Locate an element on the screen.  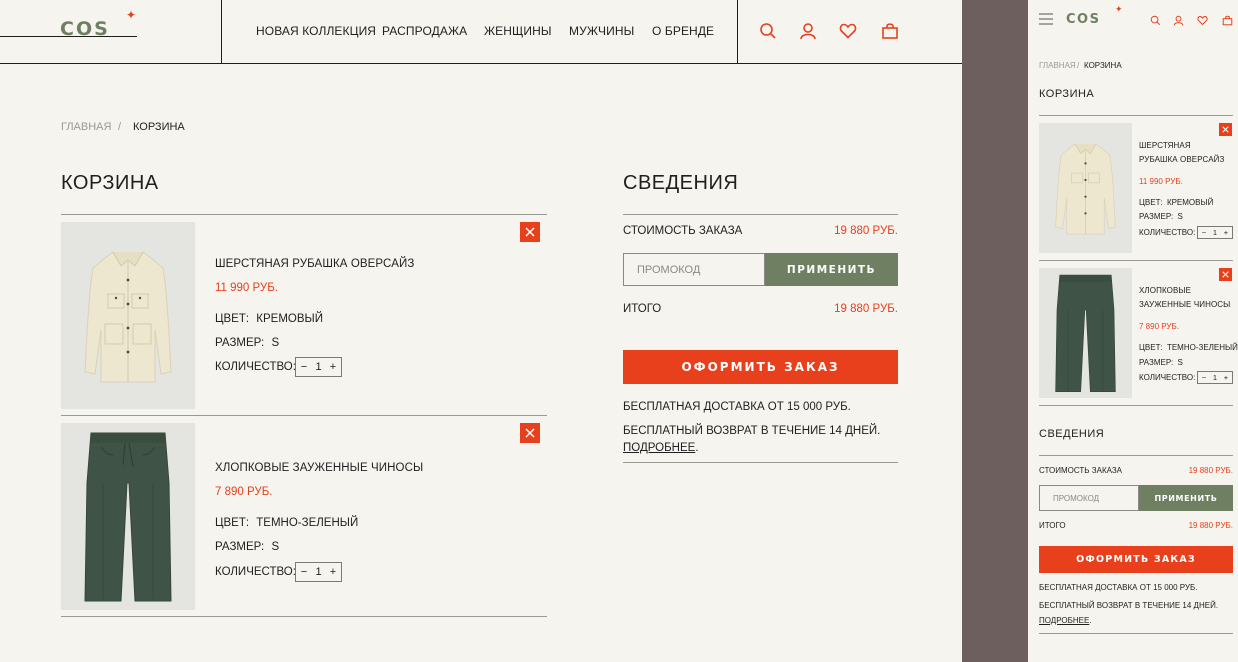
product-name: ХЛОПКОВЫЕ ЗАУЖЕННЫЕ ЧИНОСЫ is located at coordinates (319, 468).